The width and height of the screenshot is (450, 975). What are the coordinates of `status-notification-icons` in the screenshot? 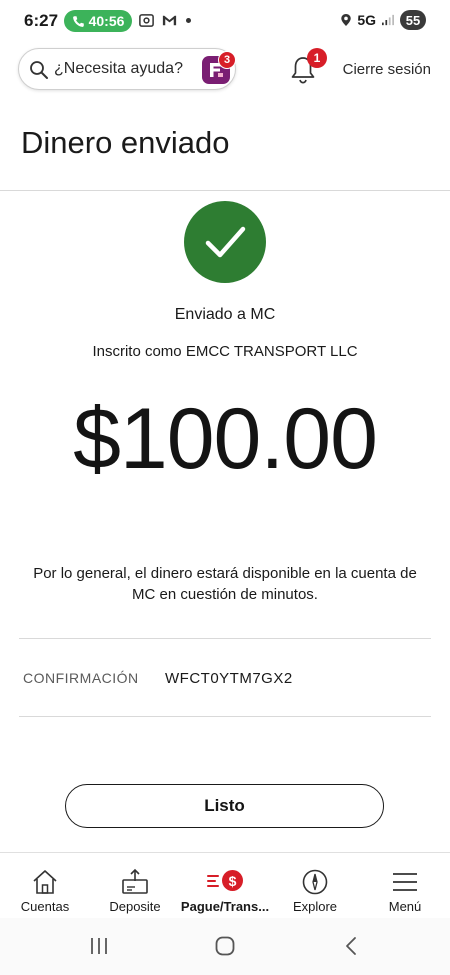 It's located at (164, 20).